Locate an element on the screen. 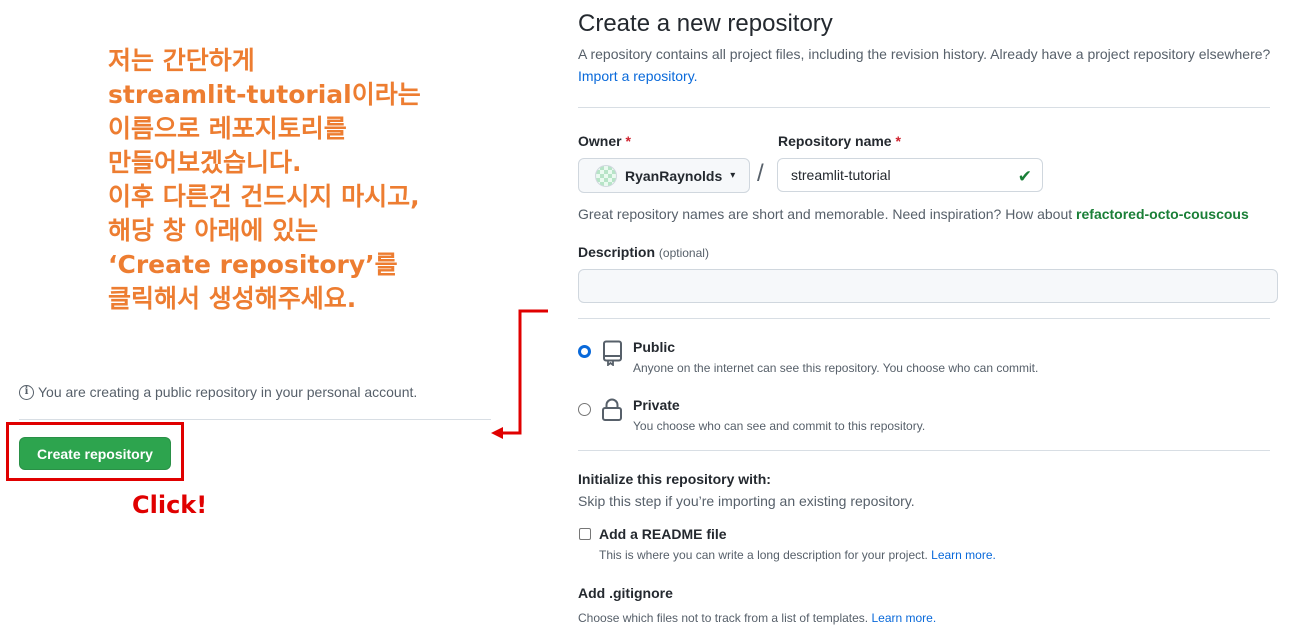  owner-label-text: Owner is located at coordinates (600, 141).